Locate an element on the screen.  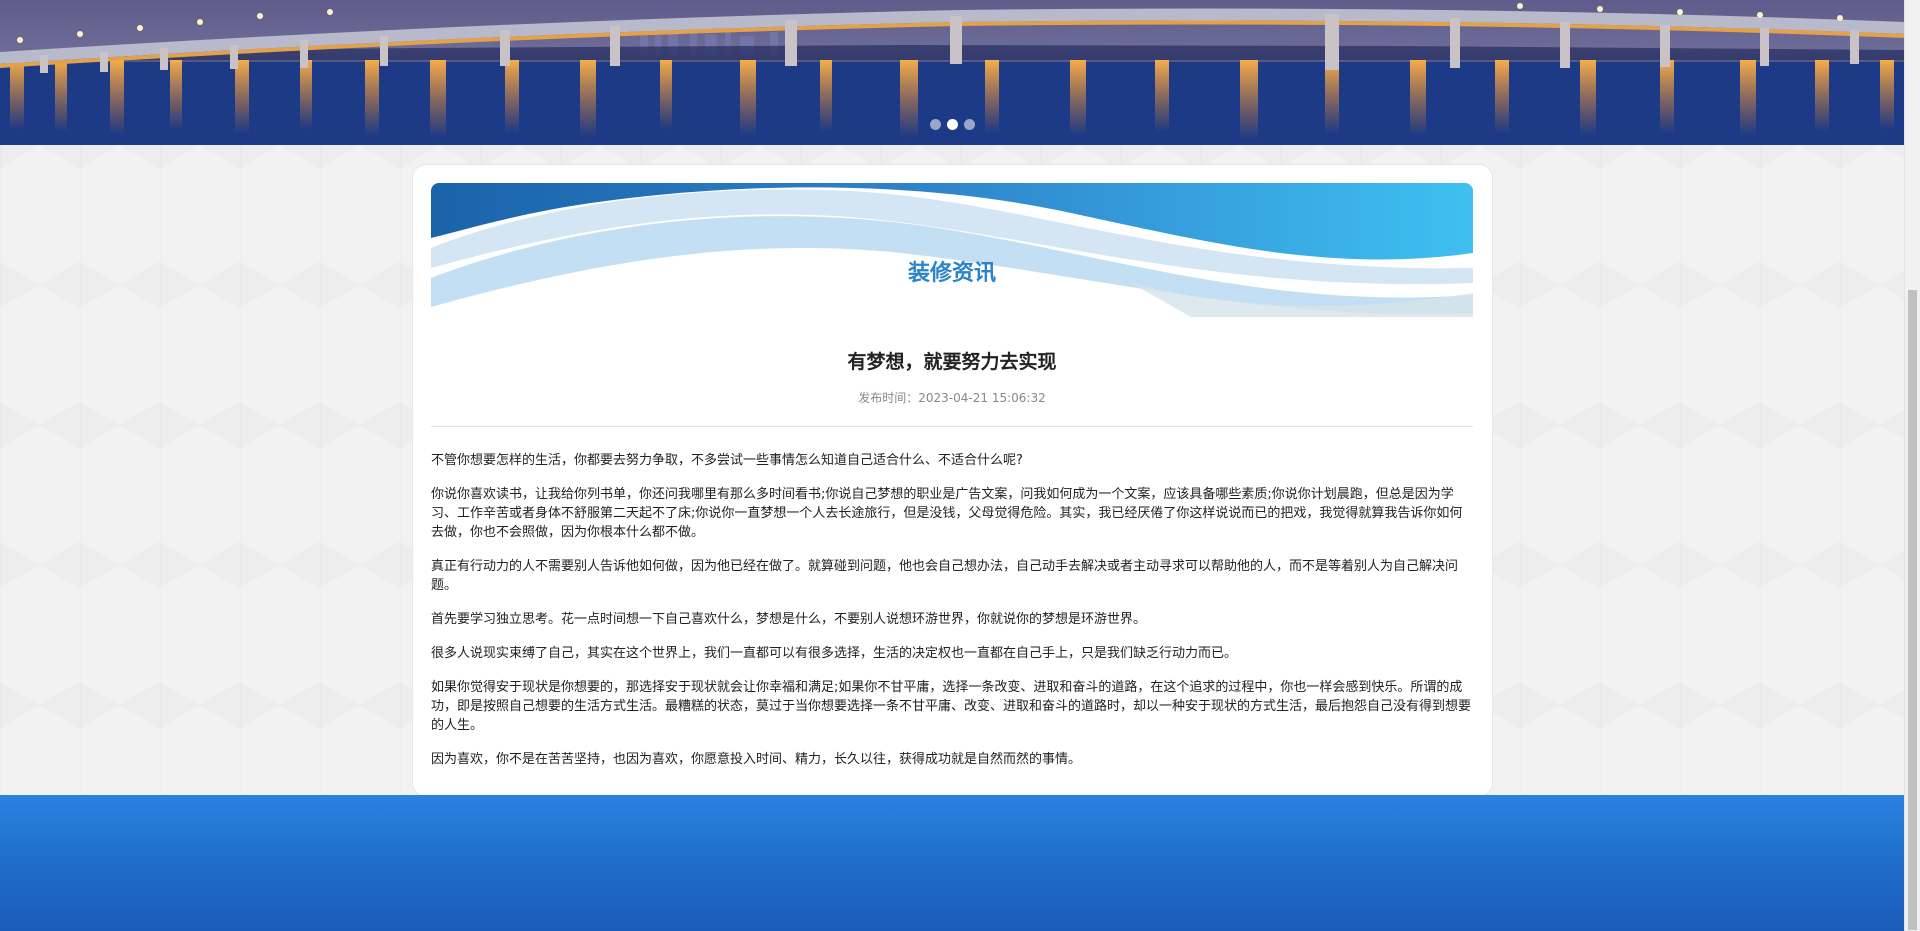
section-header: 装修资讯 is located at coordinates (952, 250).